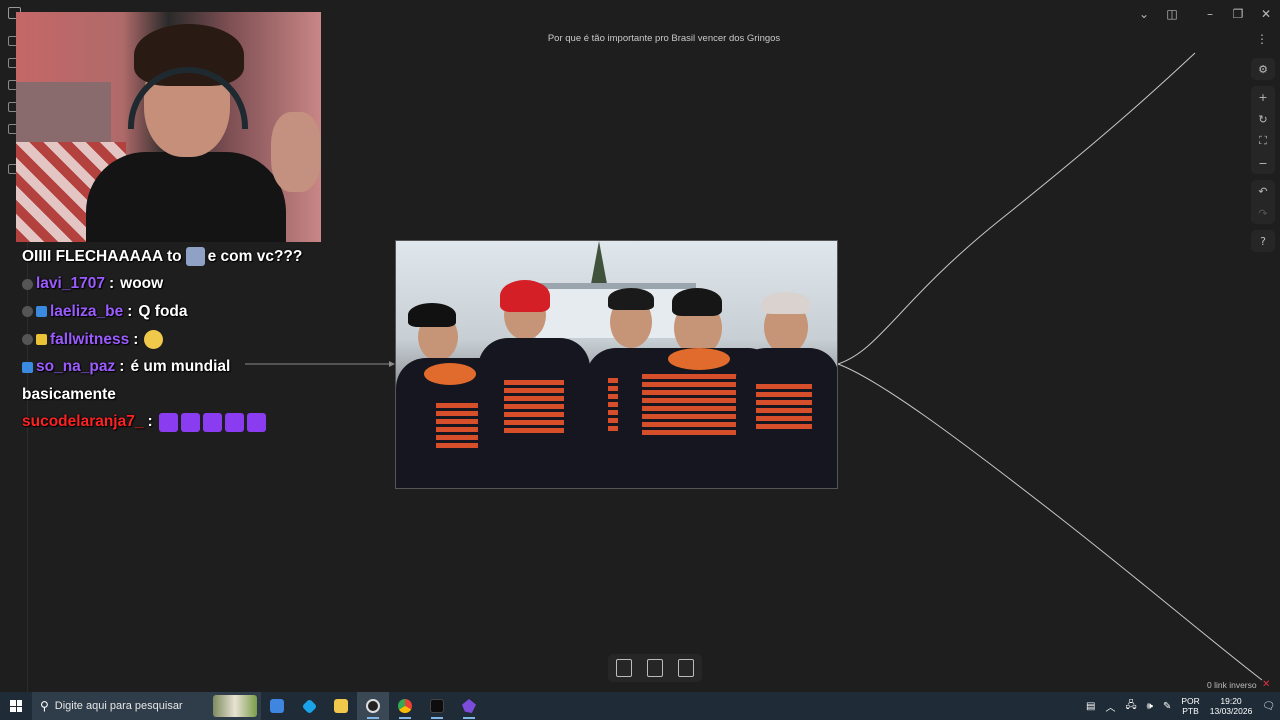 This screenshot has height=720, width=1280. What do you see at coordinates (1266, 684) in the screenshot?
I see `sync-error-icon: ✕` at bounding box center [1266, 684].